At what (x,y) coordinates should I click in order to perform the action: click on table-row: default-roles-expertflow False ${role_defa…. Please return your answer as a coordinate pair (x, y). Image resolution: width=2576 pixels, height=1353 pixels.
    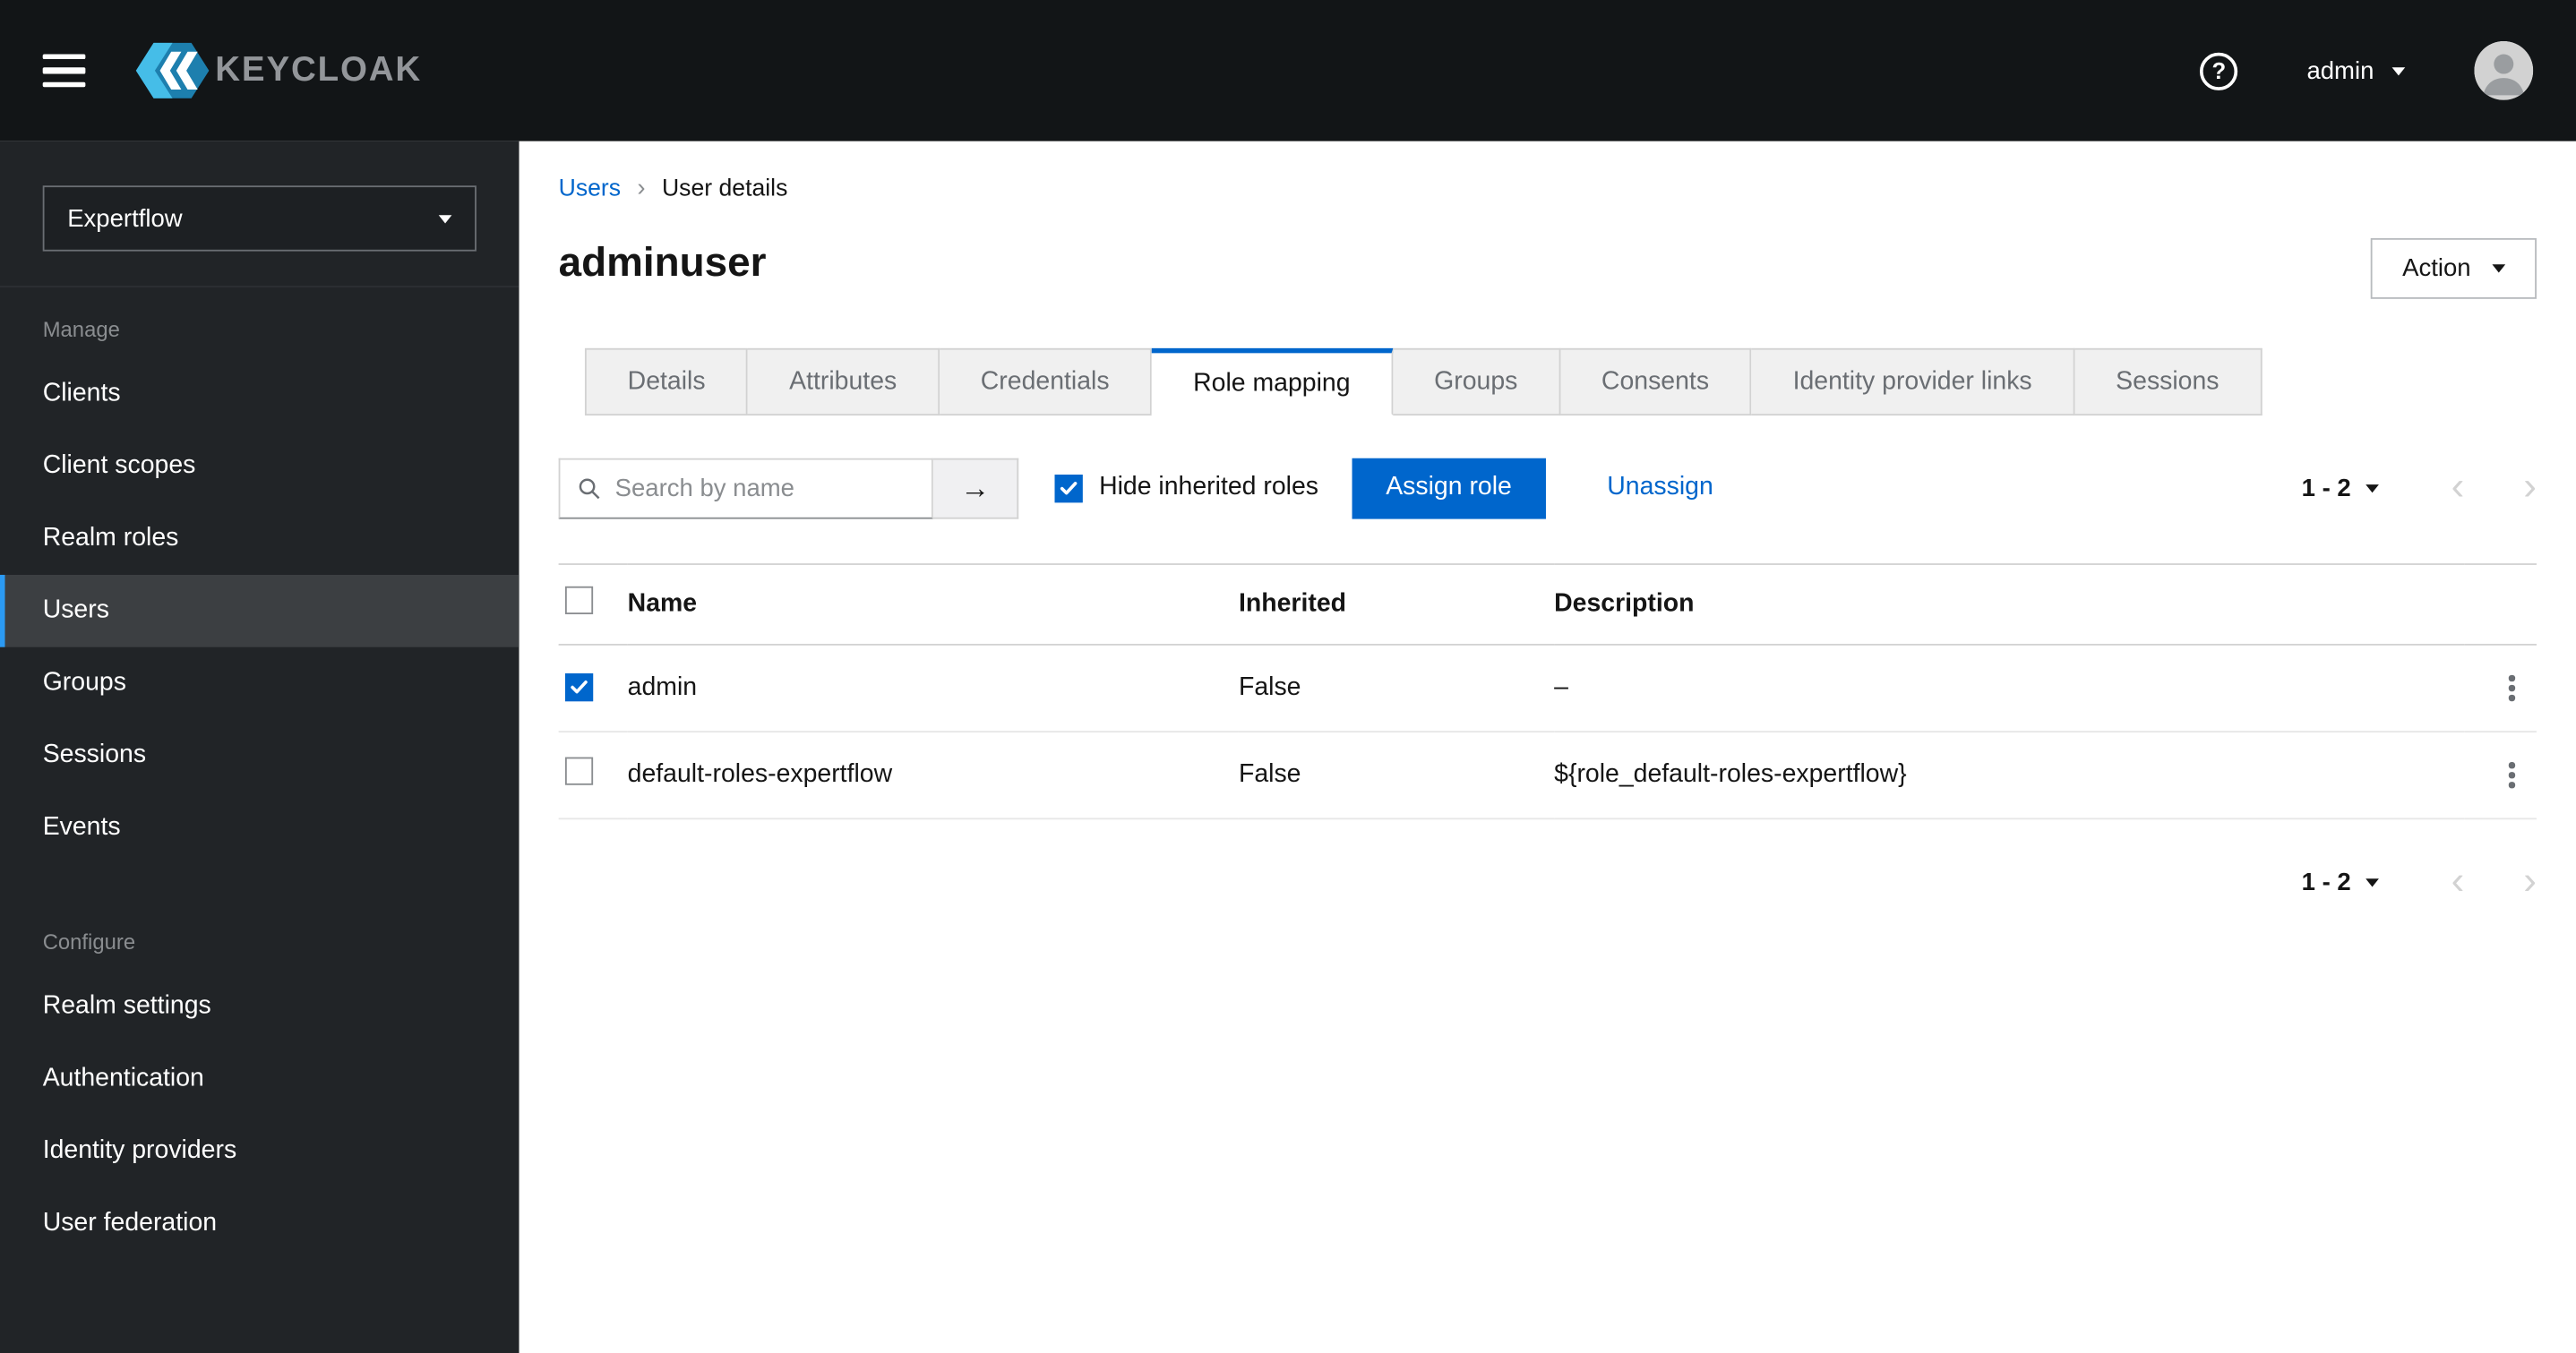
    Looking at the image, I should click on (1547, 776).